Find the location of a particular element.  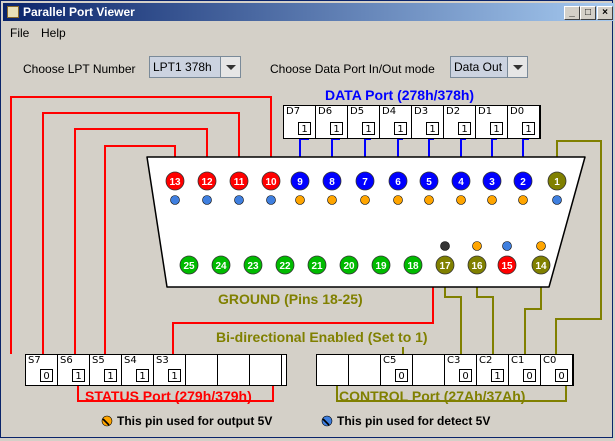

bit-name: D6 is located at coordinates (325, 111).